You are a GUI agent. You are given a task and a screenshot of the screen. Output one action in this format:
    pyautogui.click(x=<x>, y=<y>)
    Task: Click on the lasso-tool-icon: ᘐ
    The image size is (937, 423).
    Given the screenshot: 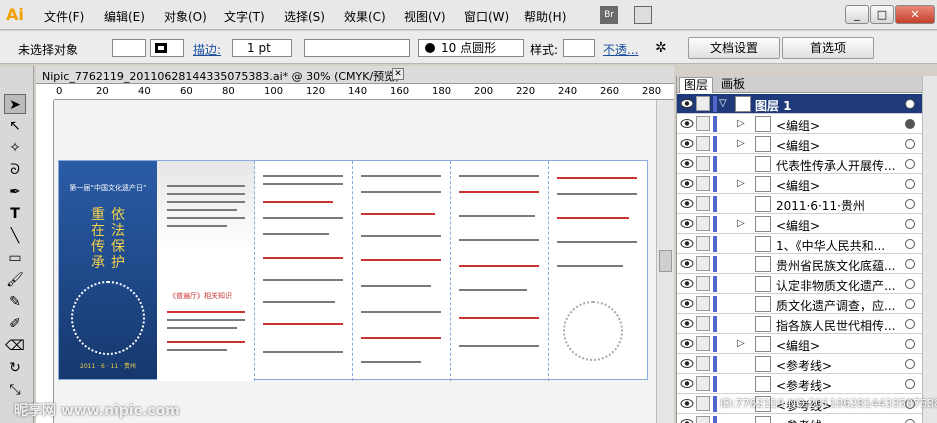 What is the action you would take?
    pyautogui.click(x=15, y=170)
    